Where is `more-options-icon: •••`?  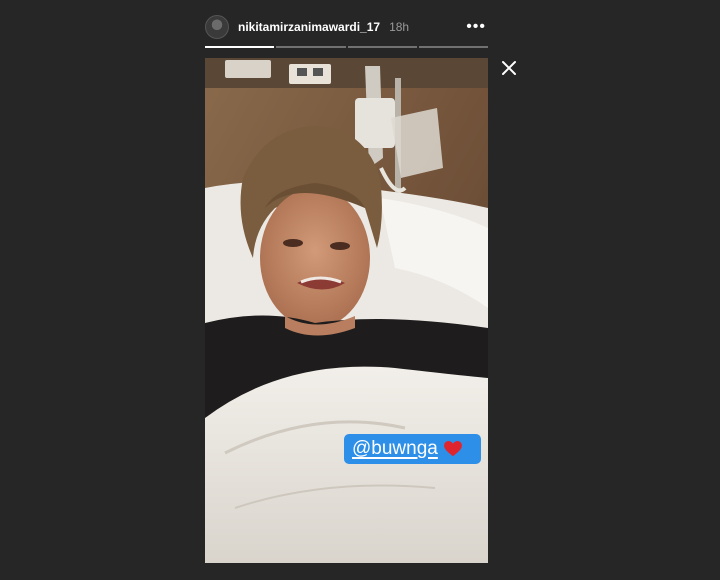
more-options-icon: ••• is located at coordinates (477, 27).